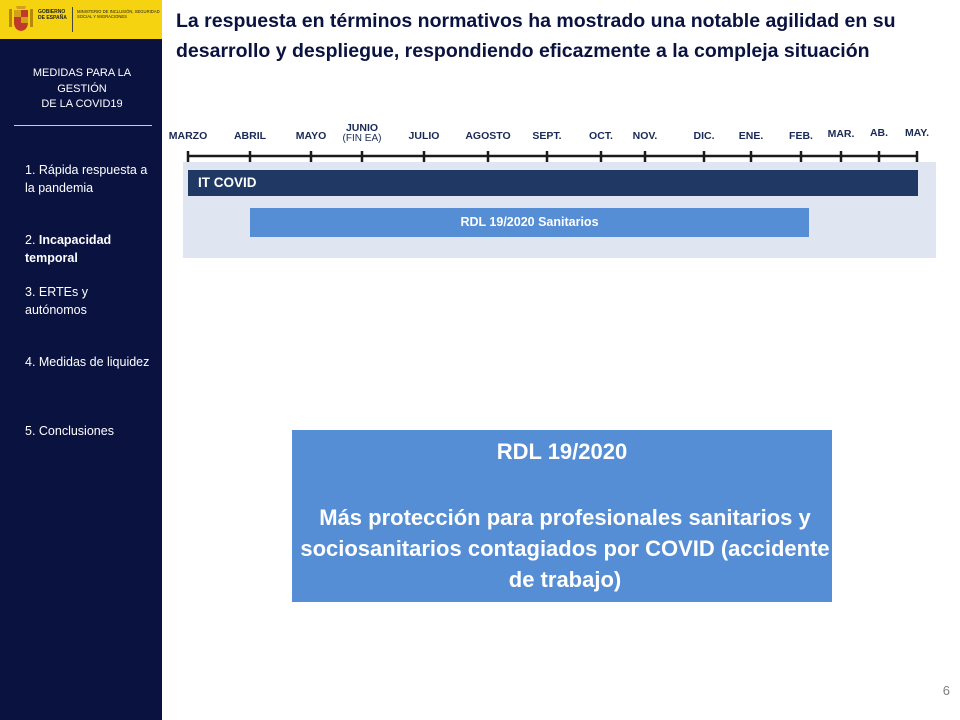 This screenshot has width=960, height=720. What do you see at coordinates (21, 18) in the screenshot?
I see `coat-of-arms-icon` at bounding box center [21, 18].